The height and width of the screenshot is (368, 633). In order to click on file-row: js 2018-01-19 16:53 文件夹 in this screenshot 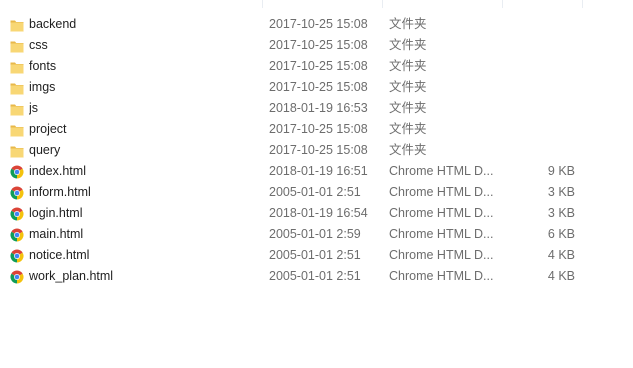, I will do `click(300, 108)`.